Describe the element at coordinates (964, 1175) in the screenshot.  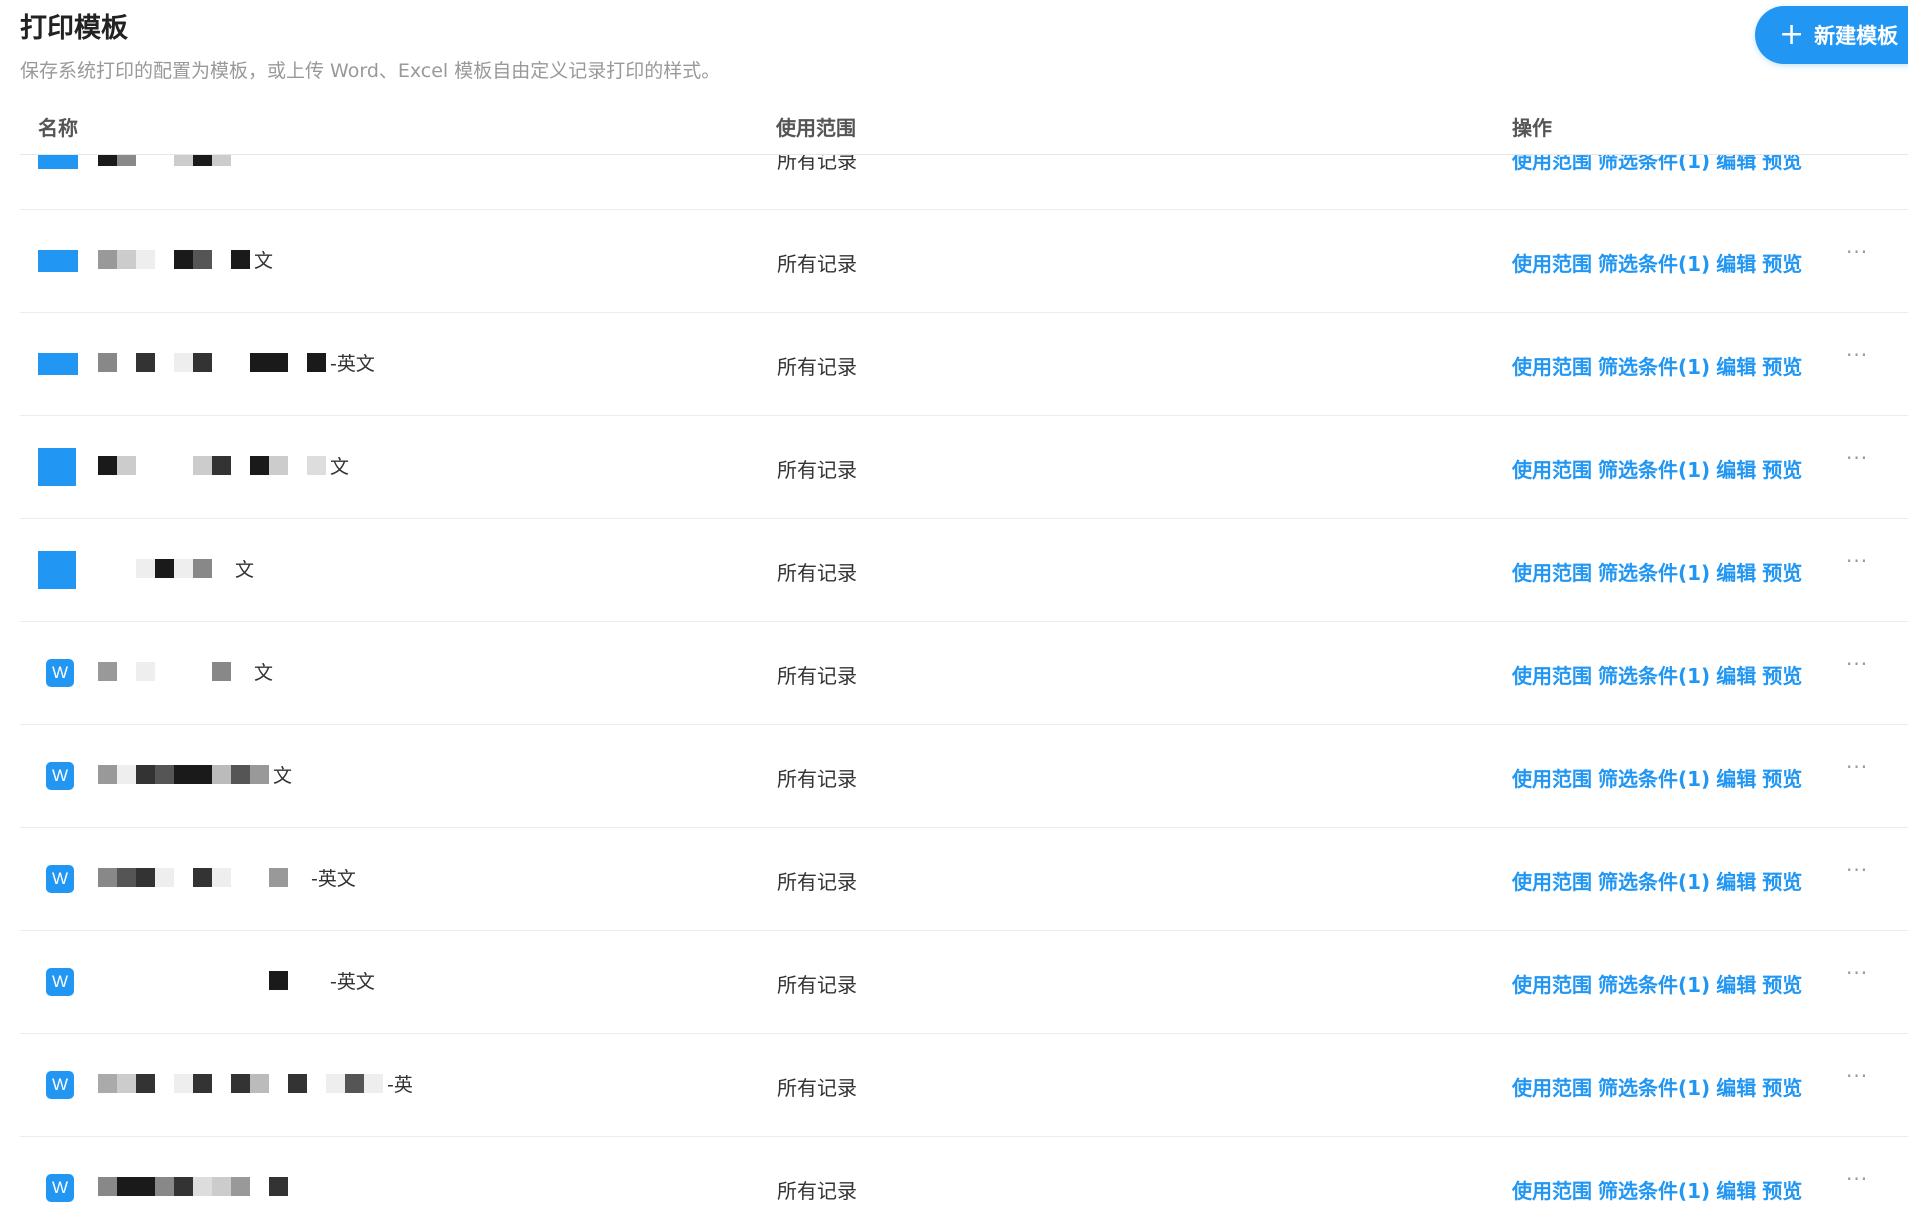
I see `table-row: W 所有记录 使用范围 筛选条件(1) 编辑 预览 ···` at that location.